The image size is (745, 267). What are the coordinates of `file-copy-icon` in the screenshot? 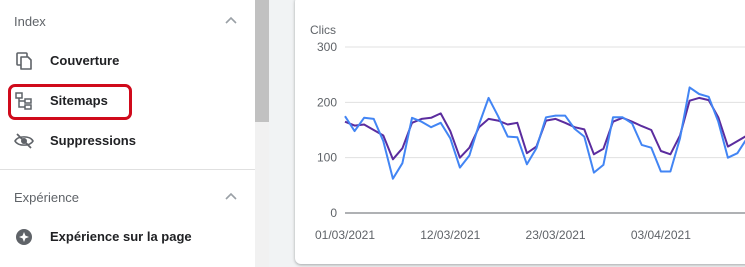 It's located at (24, 61).